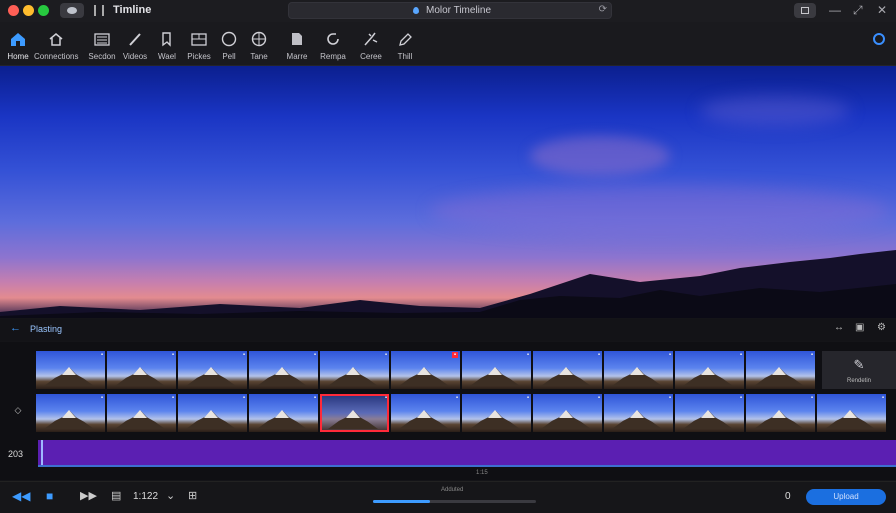 This screenshot has width=896, height=513. What do you see at coordinates (881, 327) in the screenshot?
I see `settings-icon: ⚙` at bounding box center [881, 327].